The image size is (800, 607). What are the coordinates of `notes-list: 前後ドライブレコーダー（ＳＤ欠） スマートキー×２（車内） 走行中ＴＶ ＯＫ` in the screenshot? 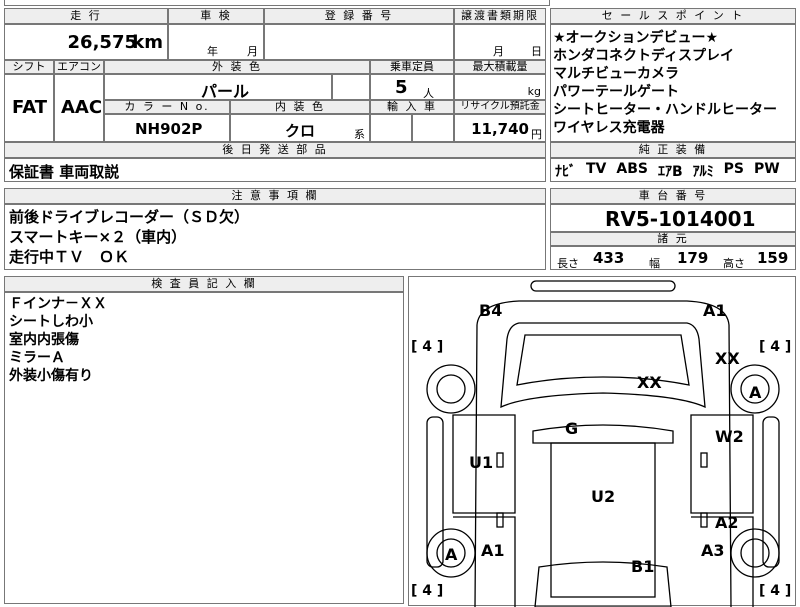 It's located at (129, 237).